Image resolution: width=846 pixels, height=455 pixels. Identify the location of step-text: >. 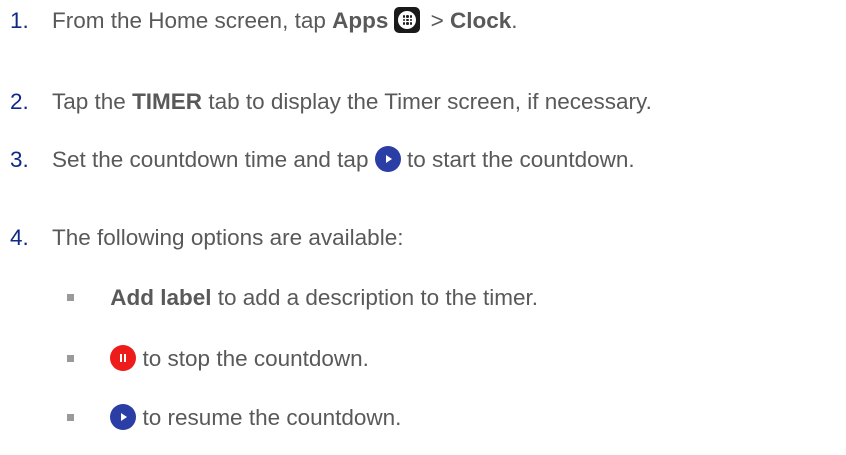
(437, 20).